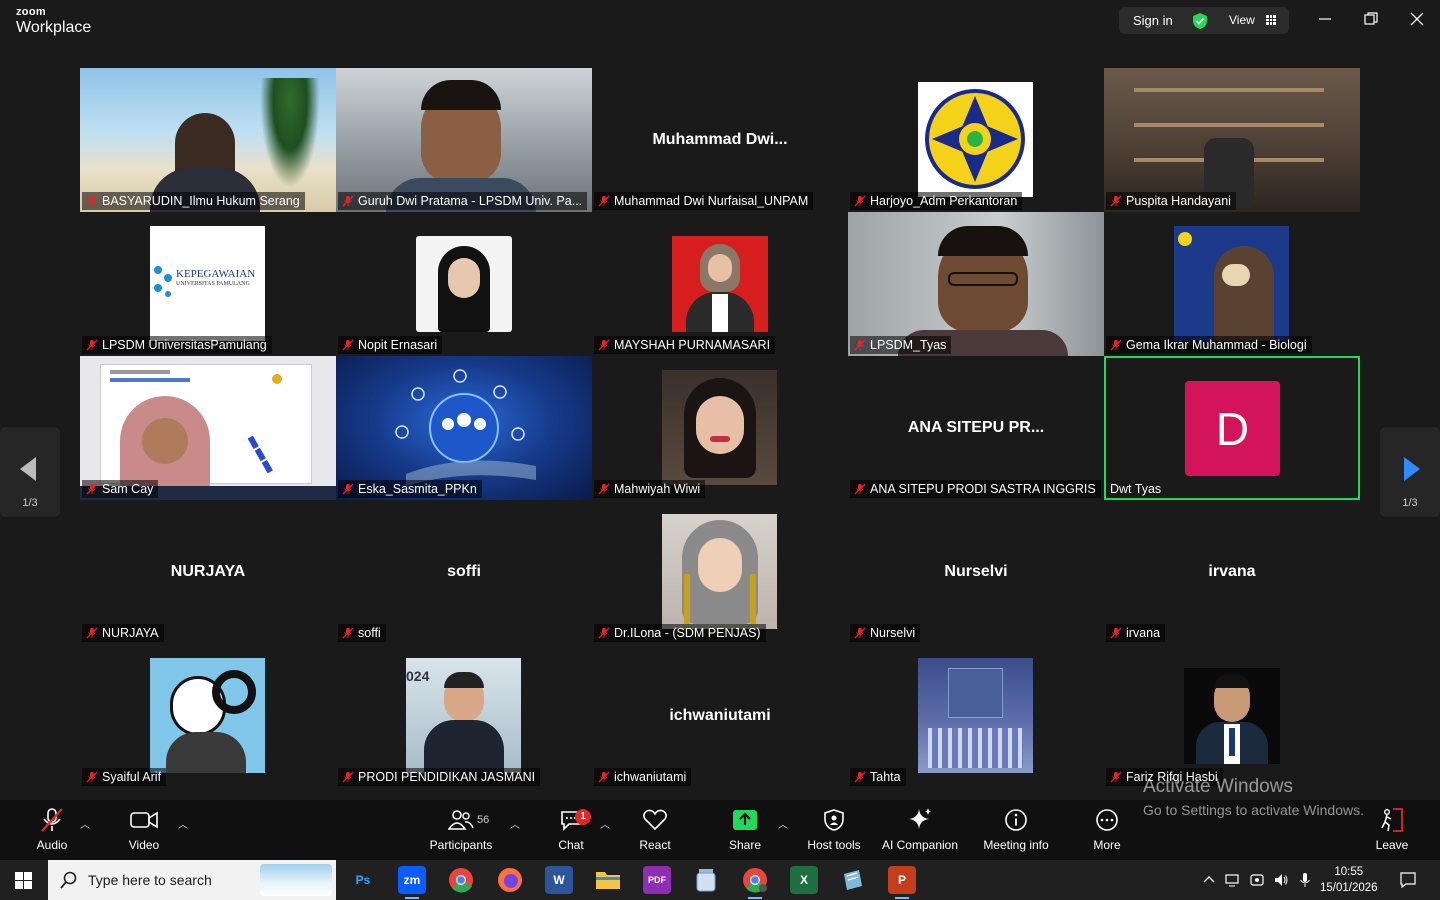 Image resolution: width=1440 pixels, height=900 pixels. Describe the element at coordinates (1218, 786) in the screenshot. I see `watermark-title: Activate Windows` at that location.